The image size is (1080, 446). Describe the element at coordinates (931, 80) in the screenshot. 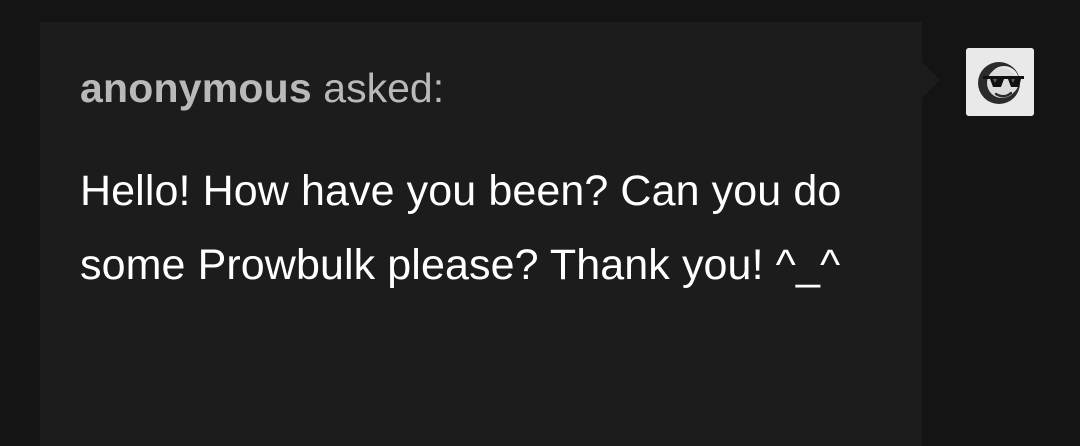

I see `bubble-tail` at that location.